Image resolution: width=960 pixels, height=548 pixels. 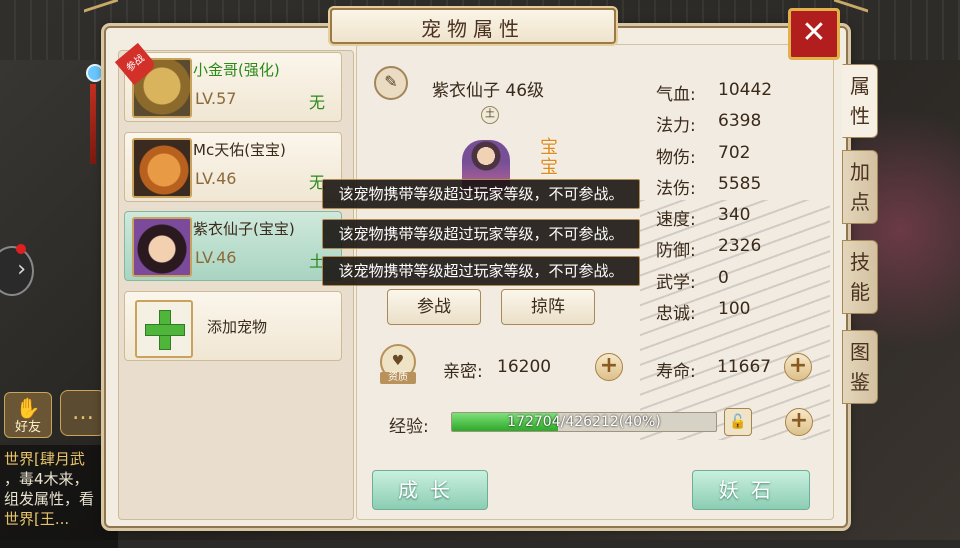 What do you see at coordinates (734, 309) in the screenshot?
I see `stat-value: 100` at bounding box center [734, 309].